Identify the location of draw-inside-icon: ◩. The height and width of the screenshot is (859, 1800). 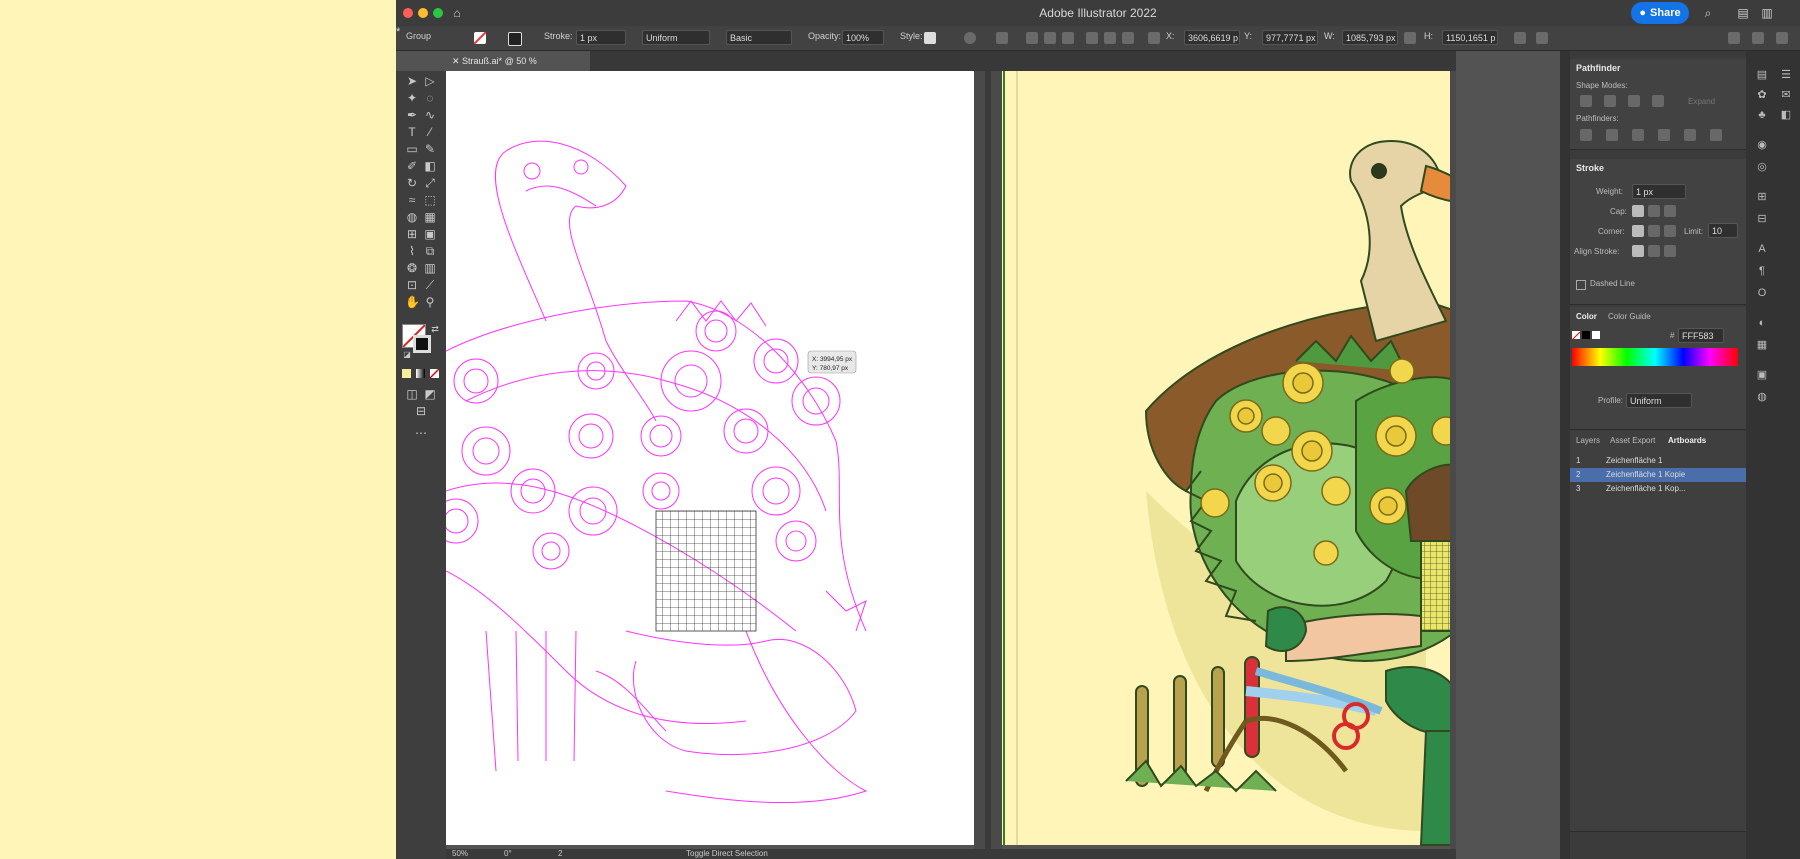
(430, 394).